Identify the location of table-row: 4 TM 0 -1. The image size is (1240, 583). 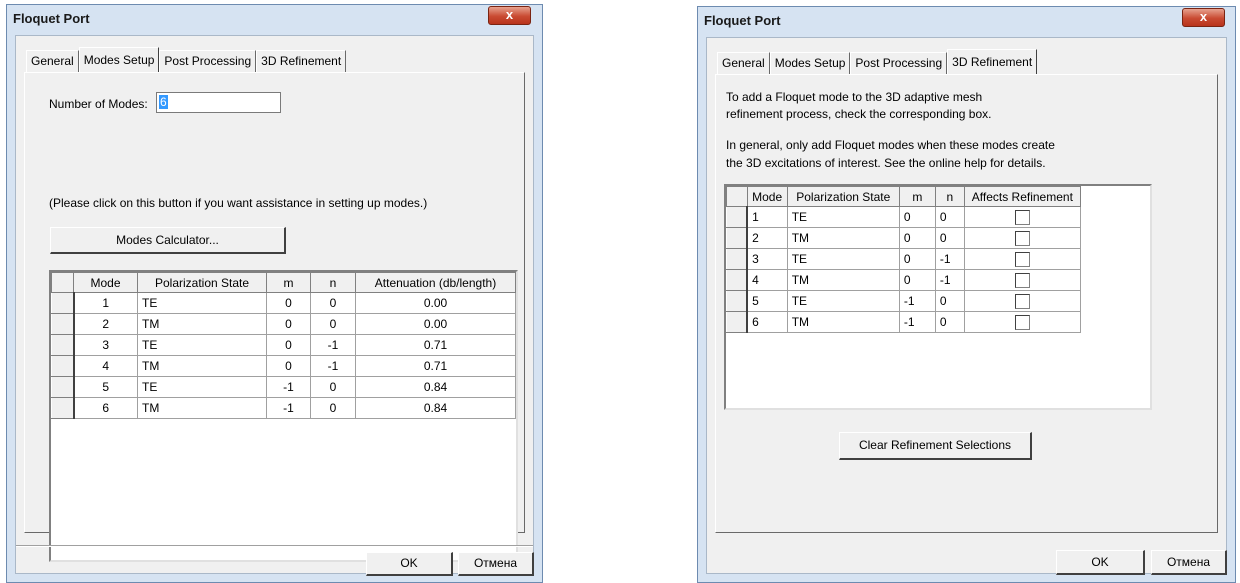
(904, 280).